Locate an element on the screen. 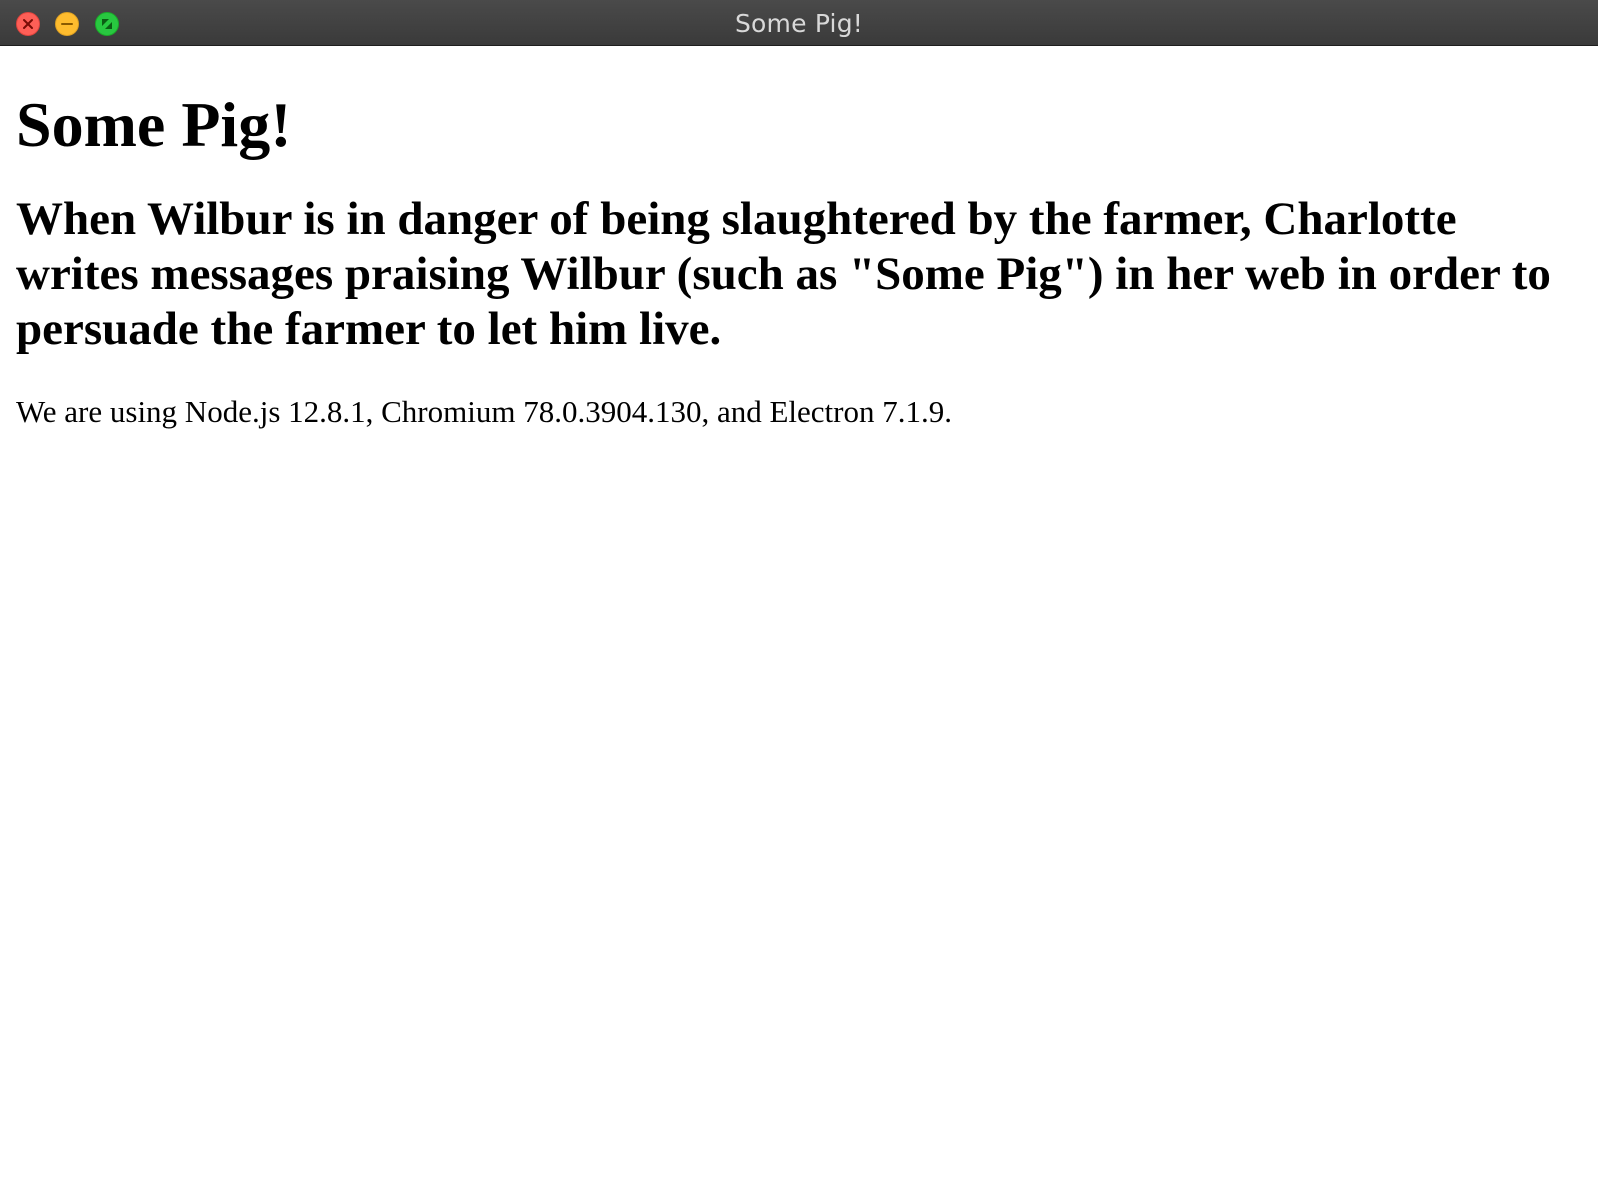  title-bar: Some Pig! is located at coordinates (799, 23).